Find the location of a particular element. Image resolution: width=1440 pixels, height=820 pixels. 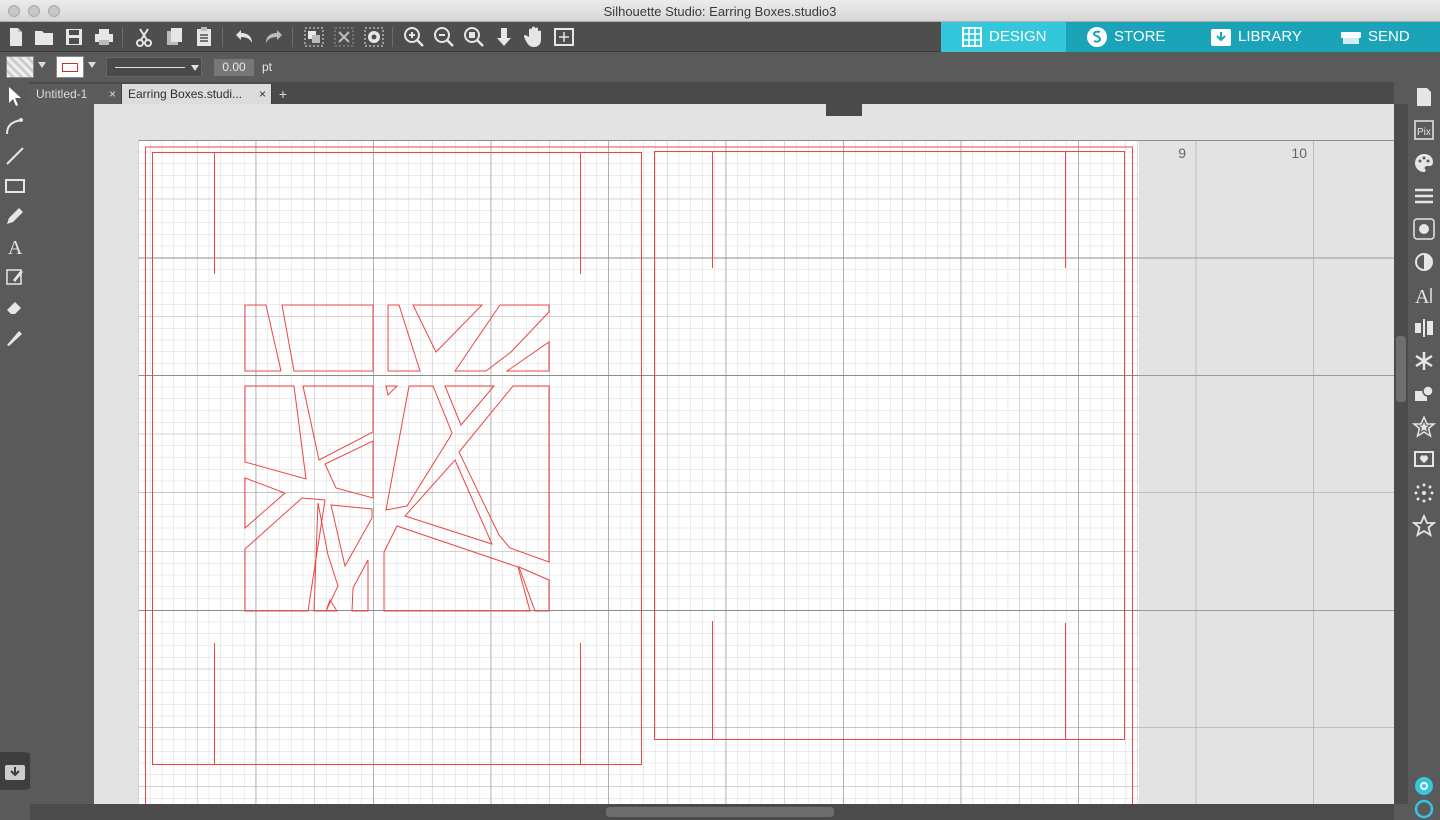

tab-library: LIBRARY is located at coordinates (1255, 37).